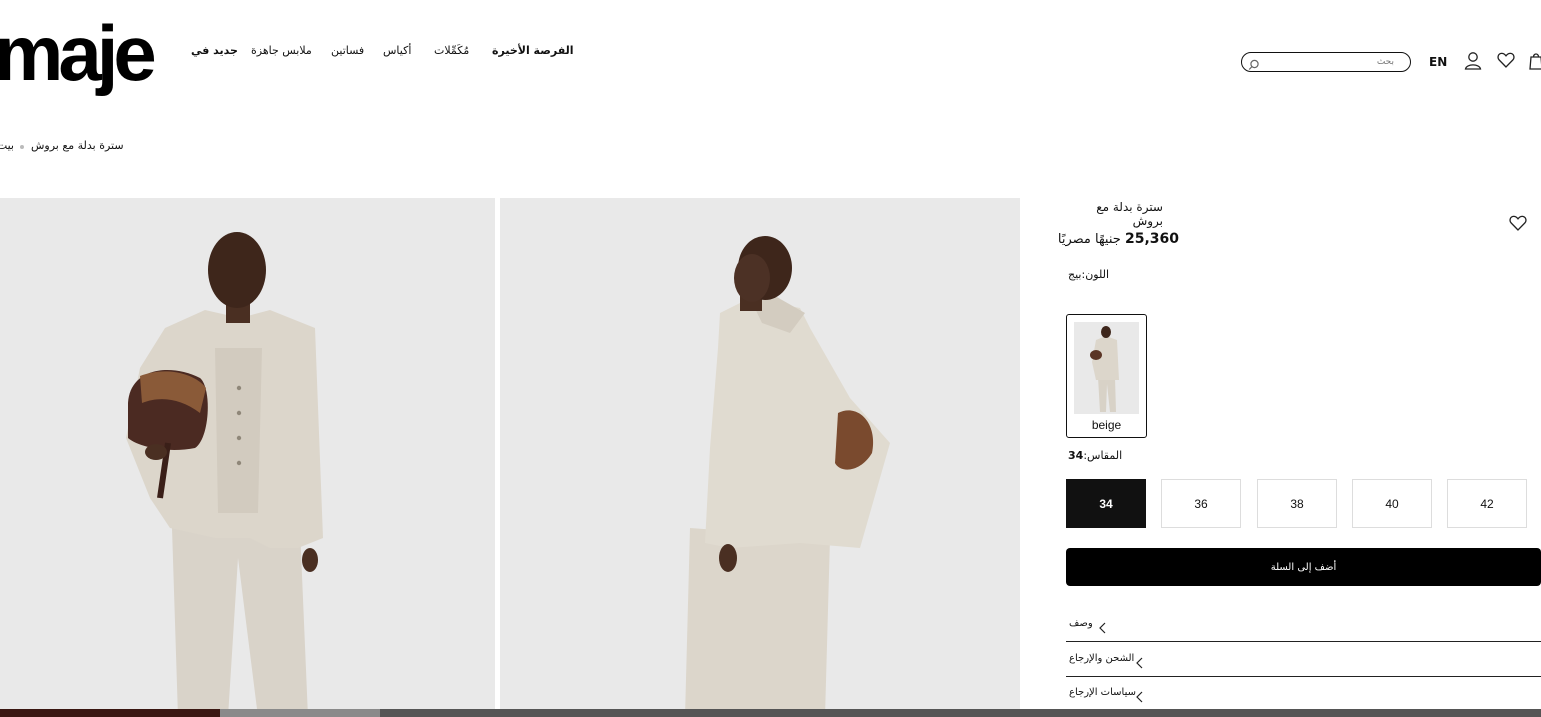 The width and height of the screenshot is (1541, 717). I want to click on accordion-description: وصف, so click(1303, 625).